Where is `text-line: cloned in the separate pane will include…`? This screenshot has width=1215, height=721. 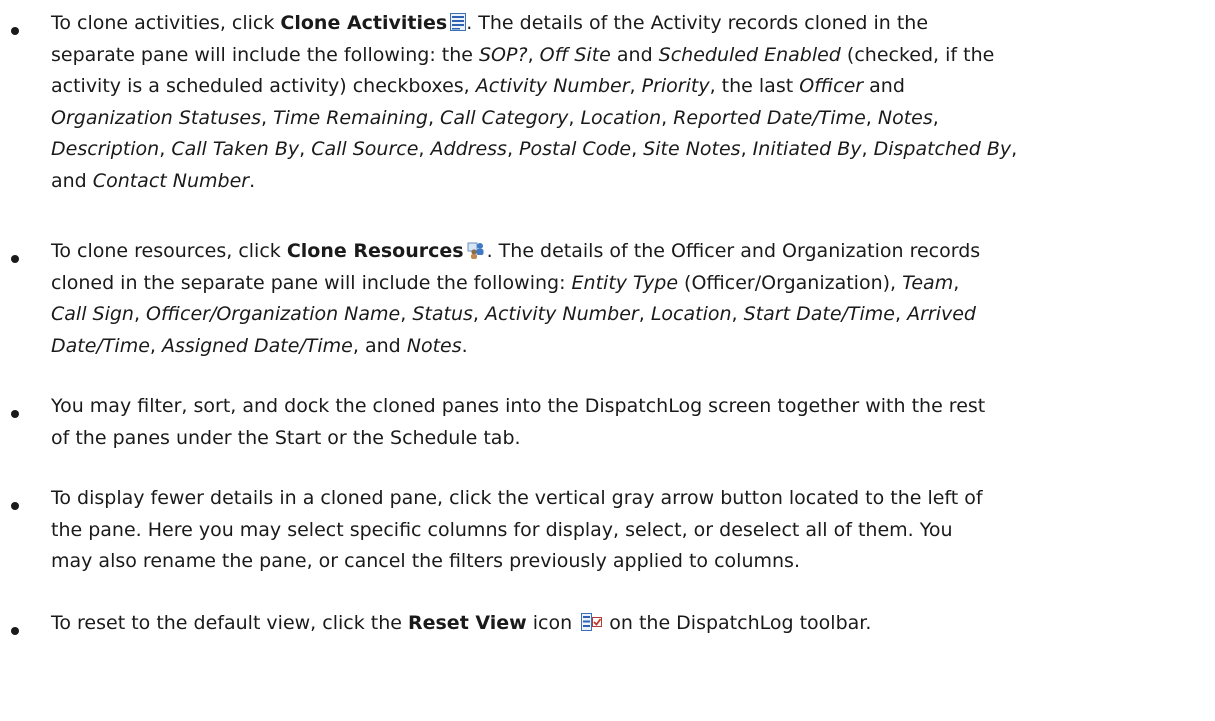 text-line: cloned in the separate pane will include… is located at coordinates (505, 282).